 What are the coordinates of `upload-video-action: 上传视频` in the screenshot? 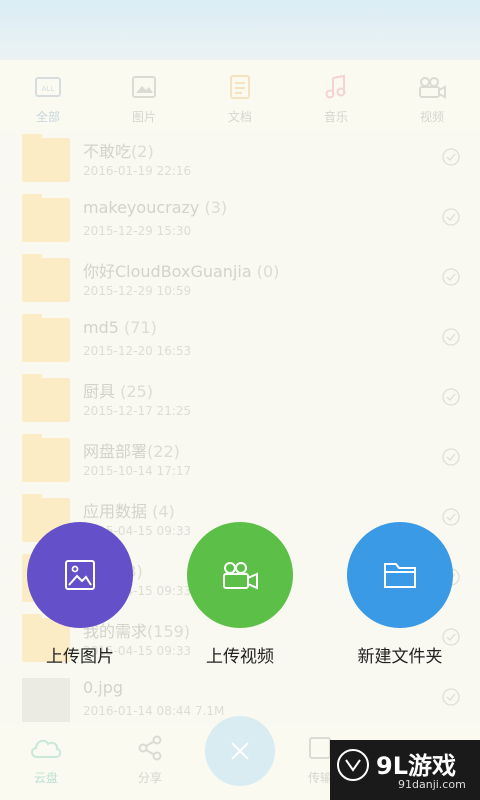 It's located at (240, 594).